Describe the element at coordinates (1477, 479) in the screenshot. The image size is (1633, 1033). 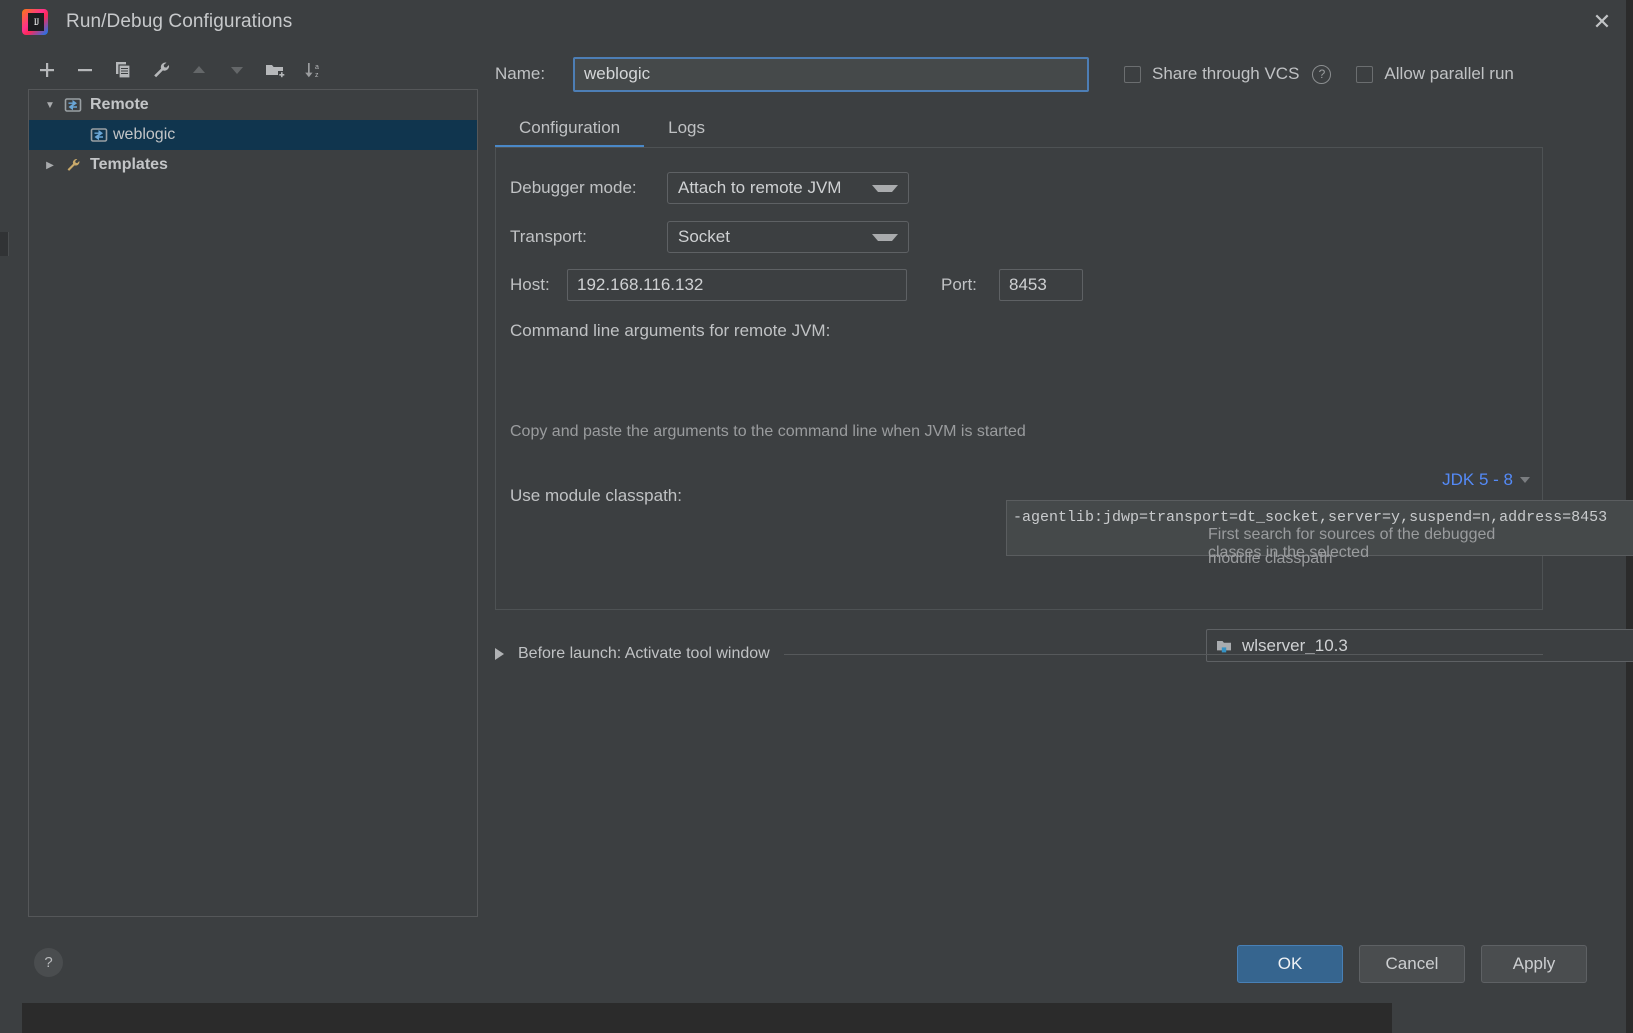
I see `jdk-version-label: JDK 5 - 8` at that location.